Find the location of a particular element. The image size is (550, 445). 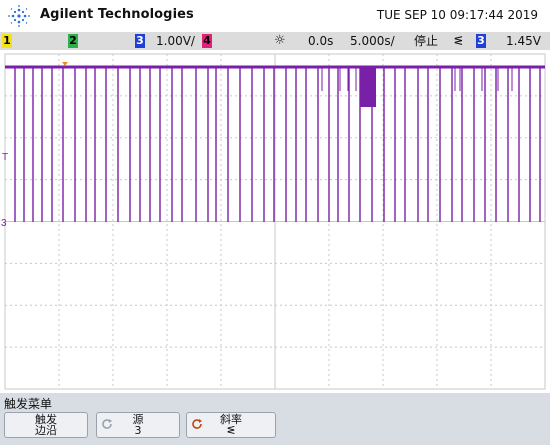

trigger-level-marker: T is located at coordinates (5, 157).